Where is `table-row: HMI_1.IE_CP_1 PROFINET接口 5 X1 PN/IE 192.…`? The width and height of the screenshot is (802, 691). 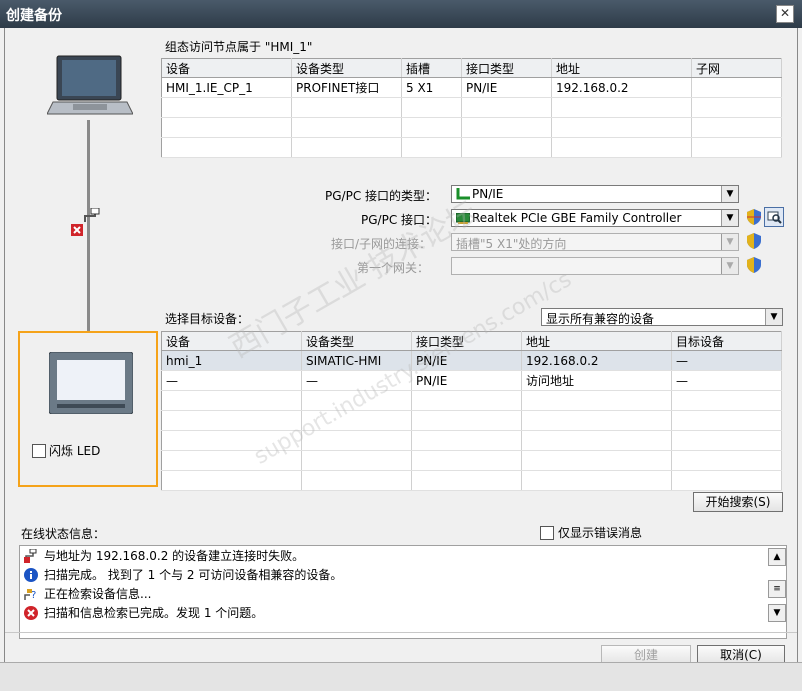 table-row: HMI_1.IE_CP_1 PROFINET接口 5 X1 PN/IE 192.… is located at coordinates (471, 87).